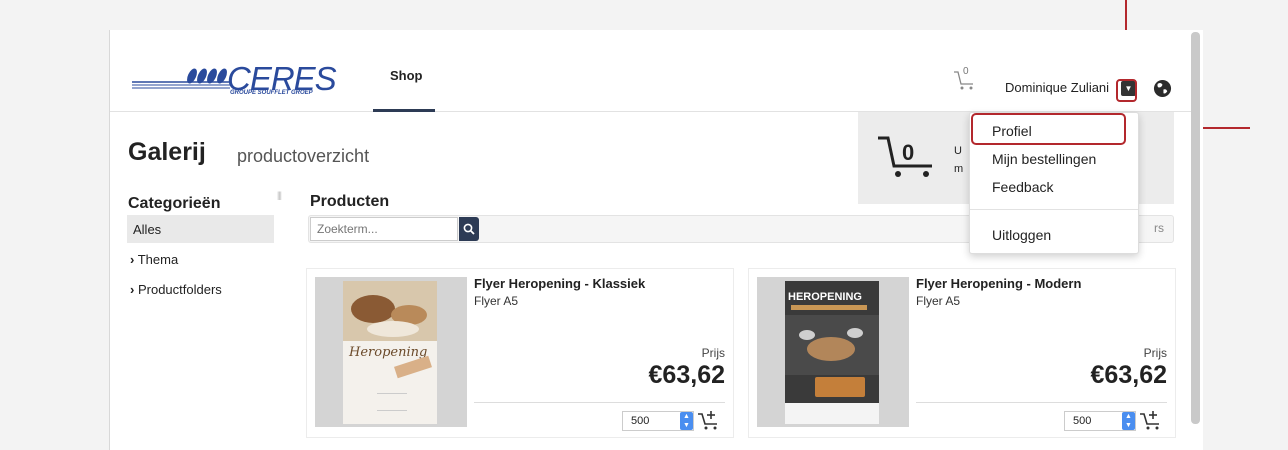 Image resolution: width=1288 pixels, height=450 pixels. Describe the element at coordinates (998, 283) in the screenshot. I see `product-name: Flyer Heropening - Modern` at that location.